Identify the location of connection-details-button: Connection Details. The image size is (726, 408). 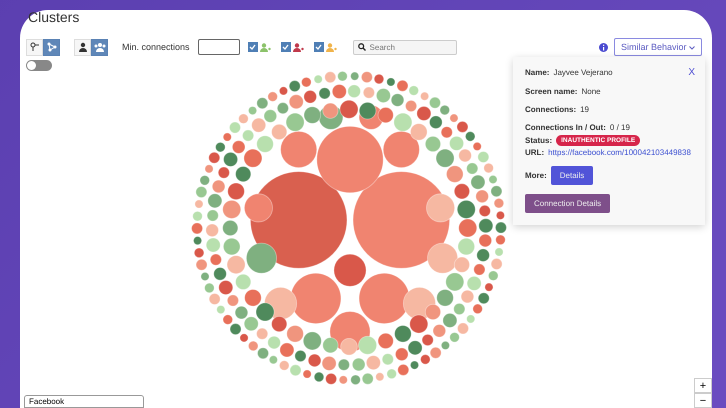
(567, 203).